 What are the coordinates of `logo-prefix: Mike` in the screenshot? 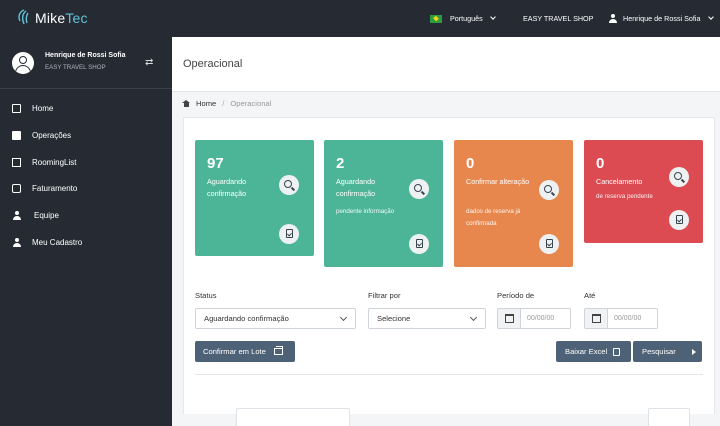 It's located at (50, 18).